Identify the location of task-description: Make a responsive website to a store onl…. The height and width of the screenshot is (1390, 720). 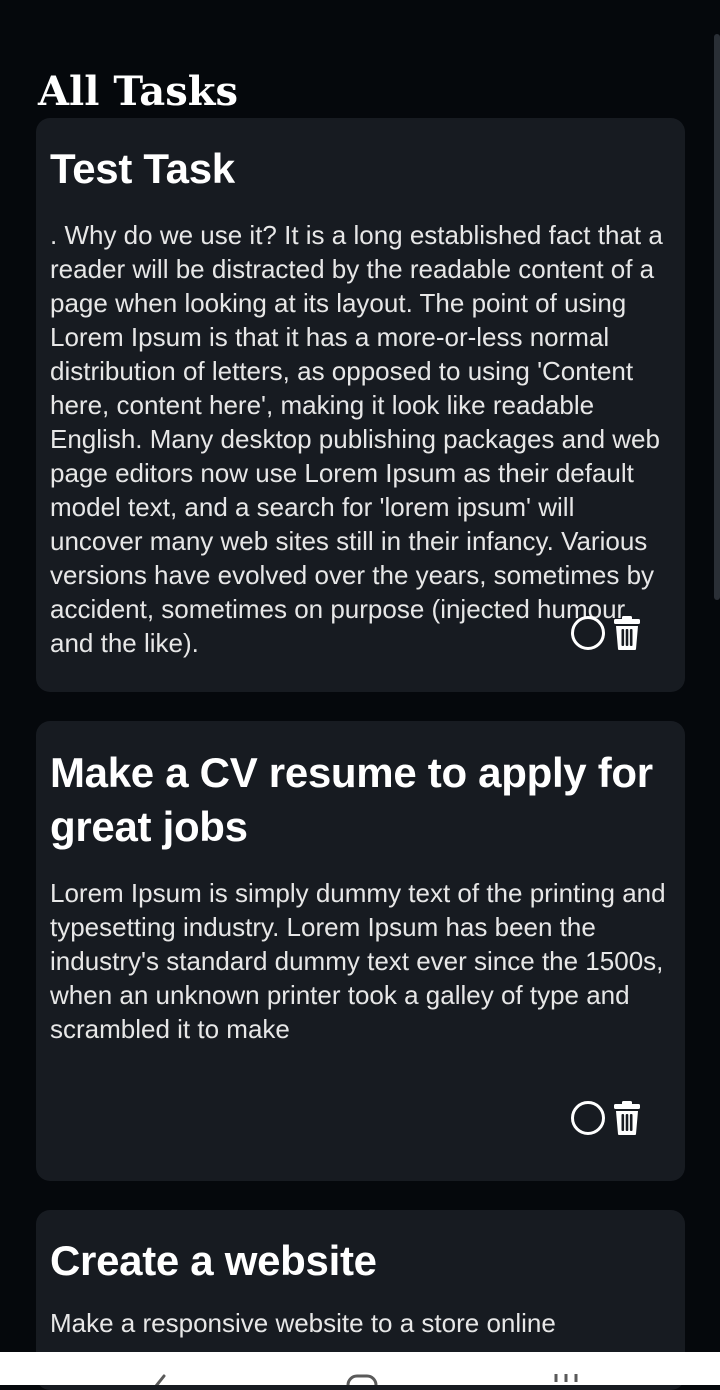
(303, 1323).